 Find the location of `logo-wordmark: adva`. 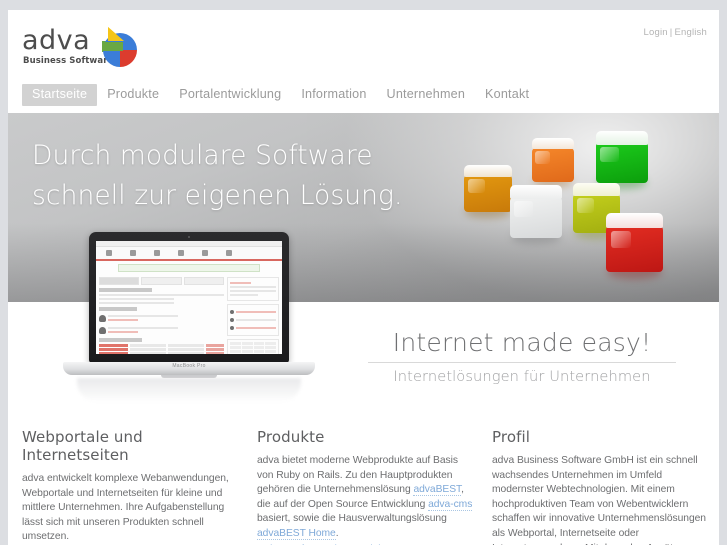

logo-wordmark: adva is located at coordinates (56, 40).